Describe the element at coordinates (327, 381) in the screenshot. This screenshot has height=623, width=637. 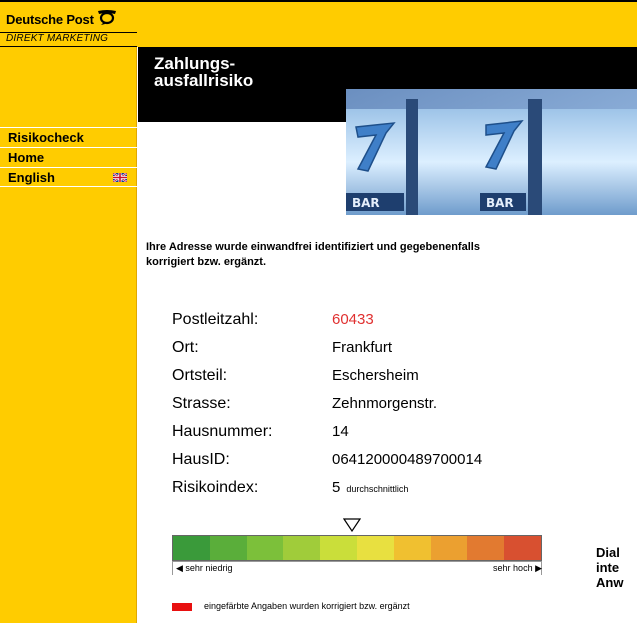
I see `field-row-ortsteil: Ortsteil: Eschersheim` at that location.